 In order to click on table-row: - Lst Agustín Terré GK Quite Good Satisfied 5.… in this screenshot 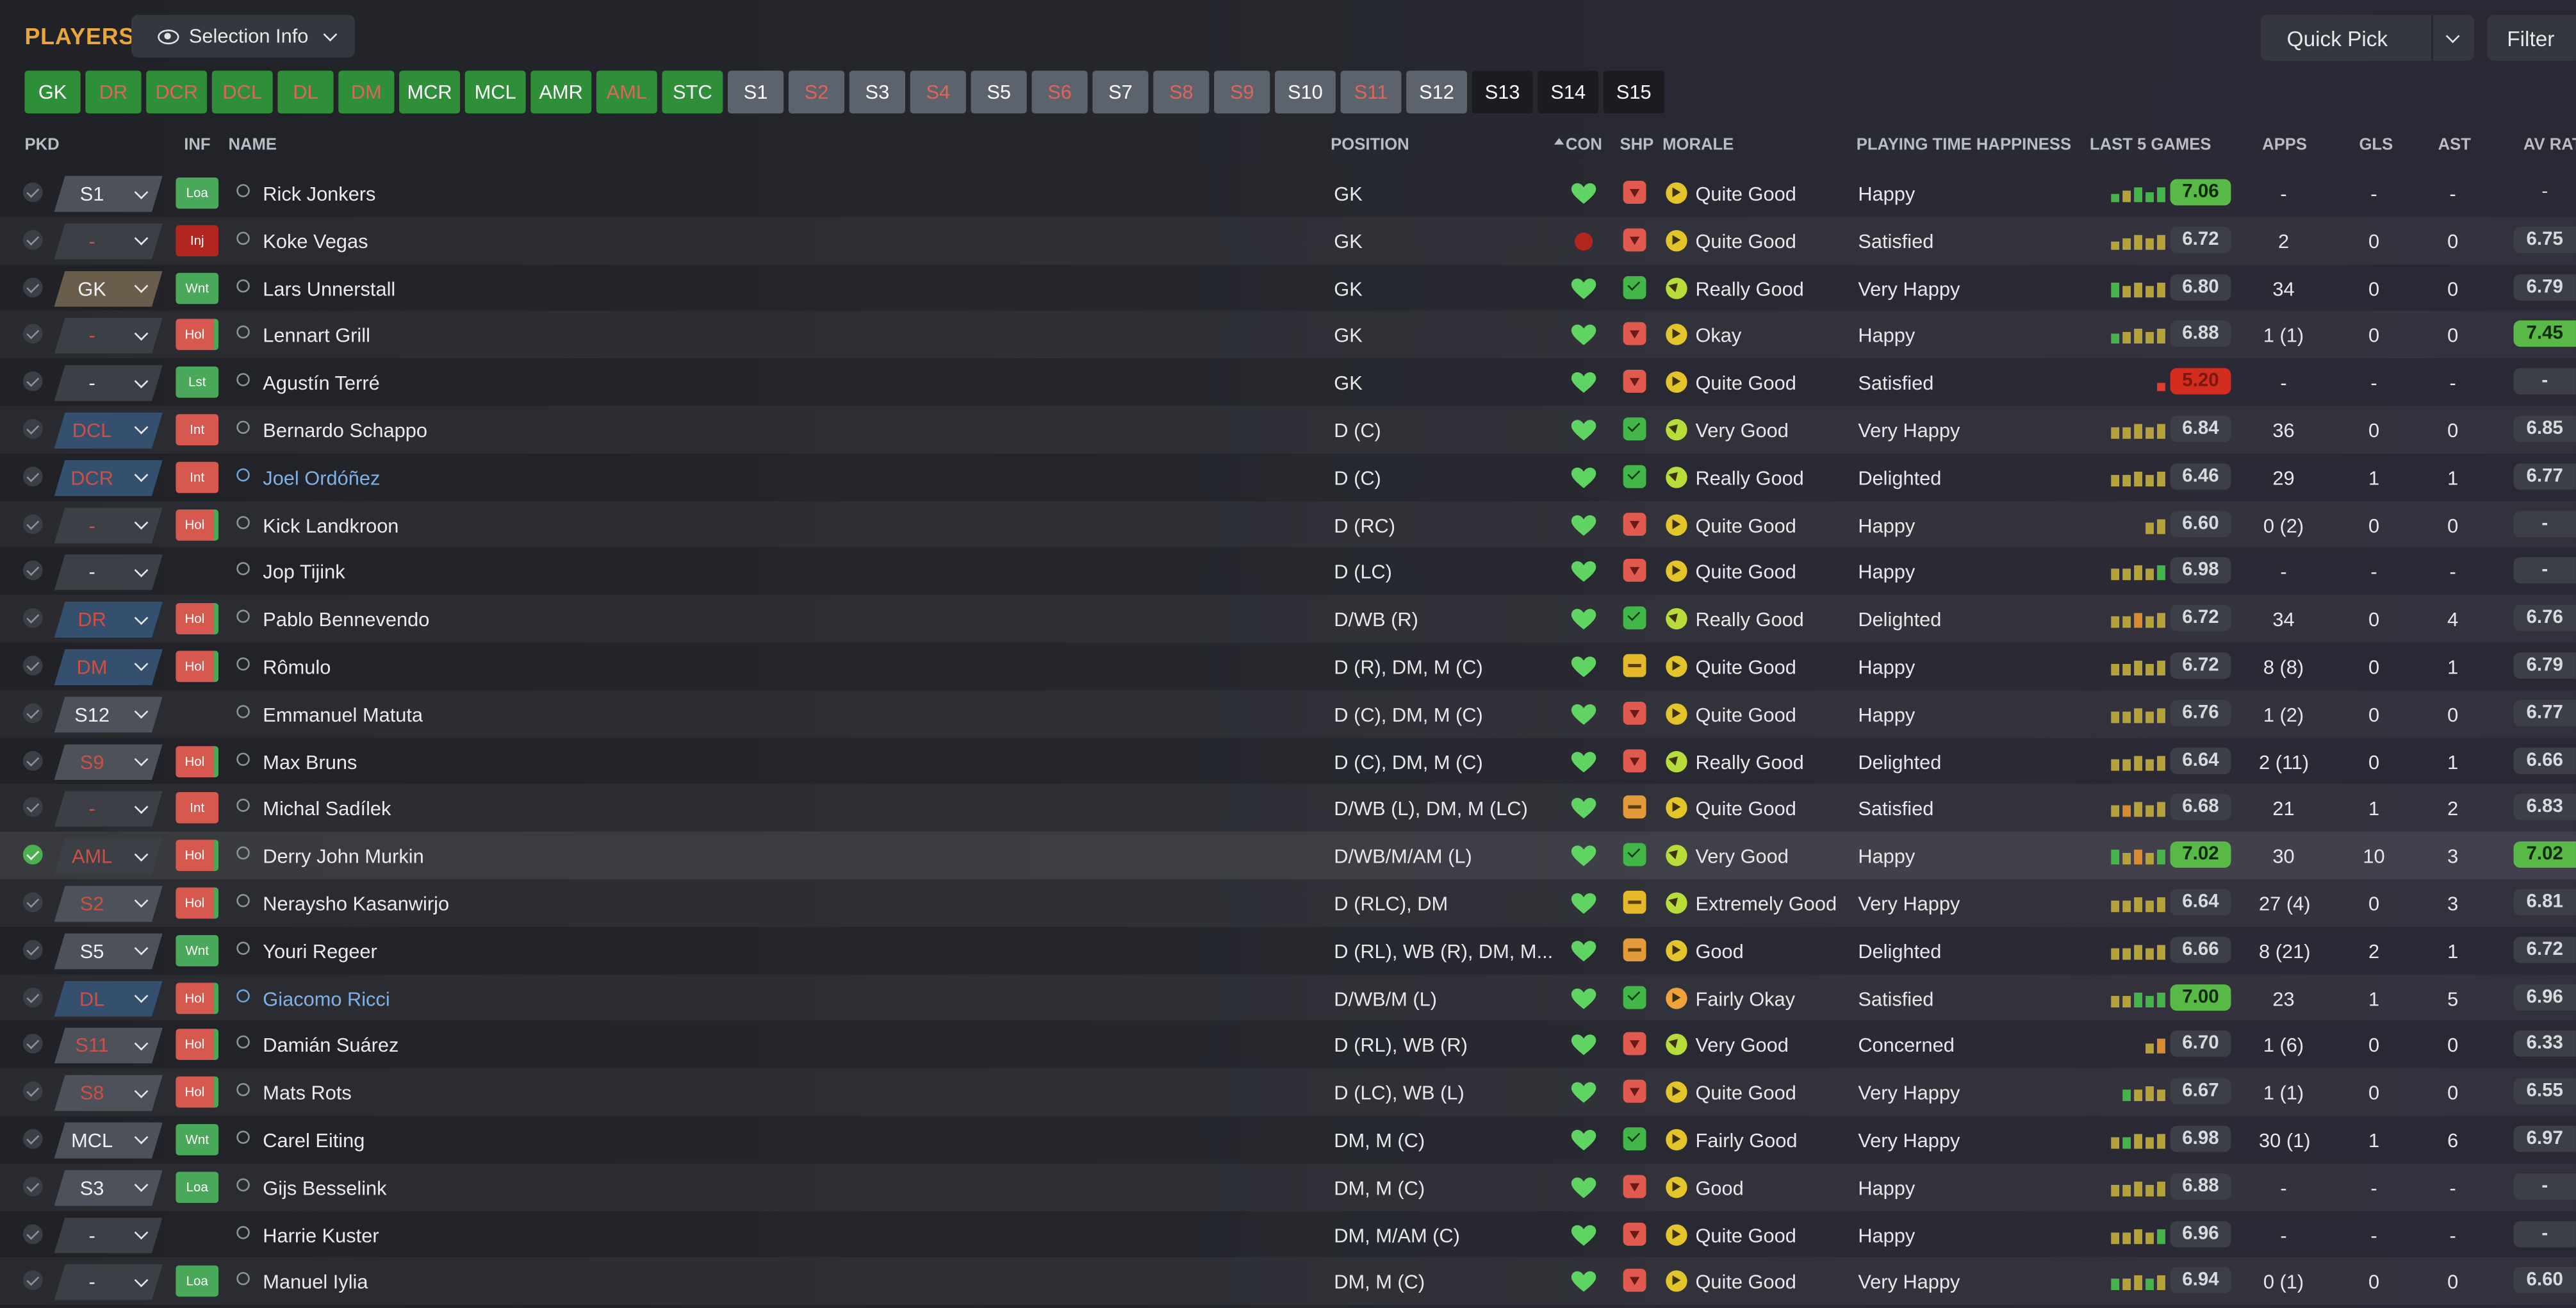, I will do `click(1288, 382)`.